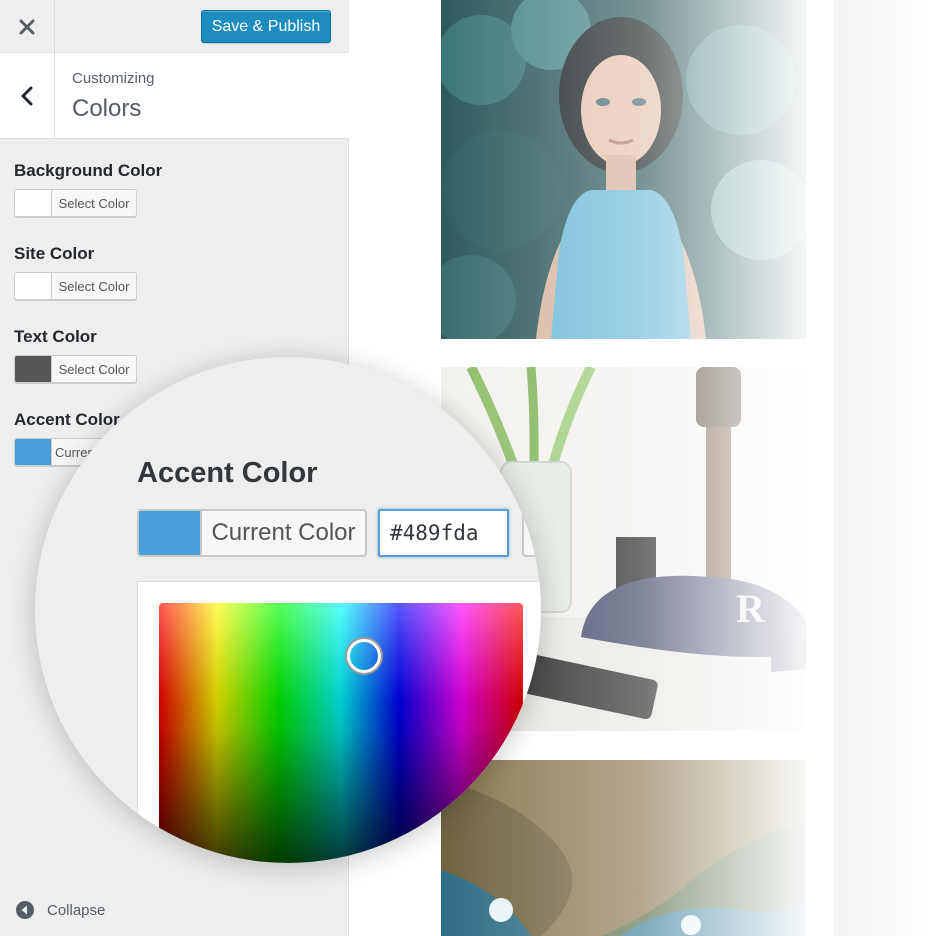 The width and height of the screenshot is (936, 936). What do you see at coordinates (364, 656) in the screenshot?
I see `color-picker-handle` at bounding box center [364, 656].